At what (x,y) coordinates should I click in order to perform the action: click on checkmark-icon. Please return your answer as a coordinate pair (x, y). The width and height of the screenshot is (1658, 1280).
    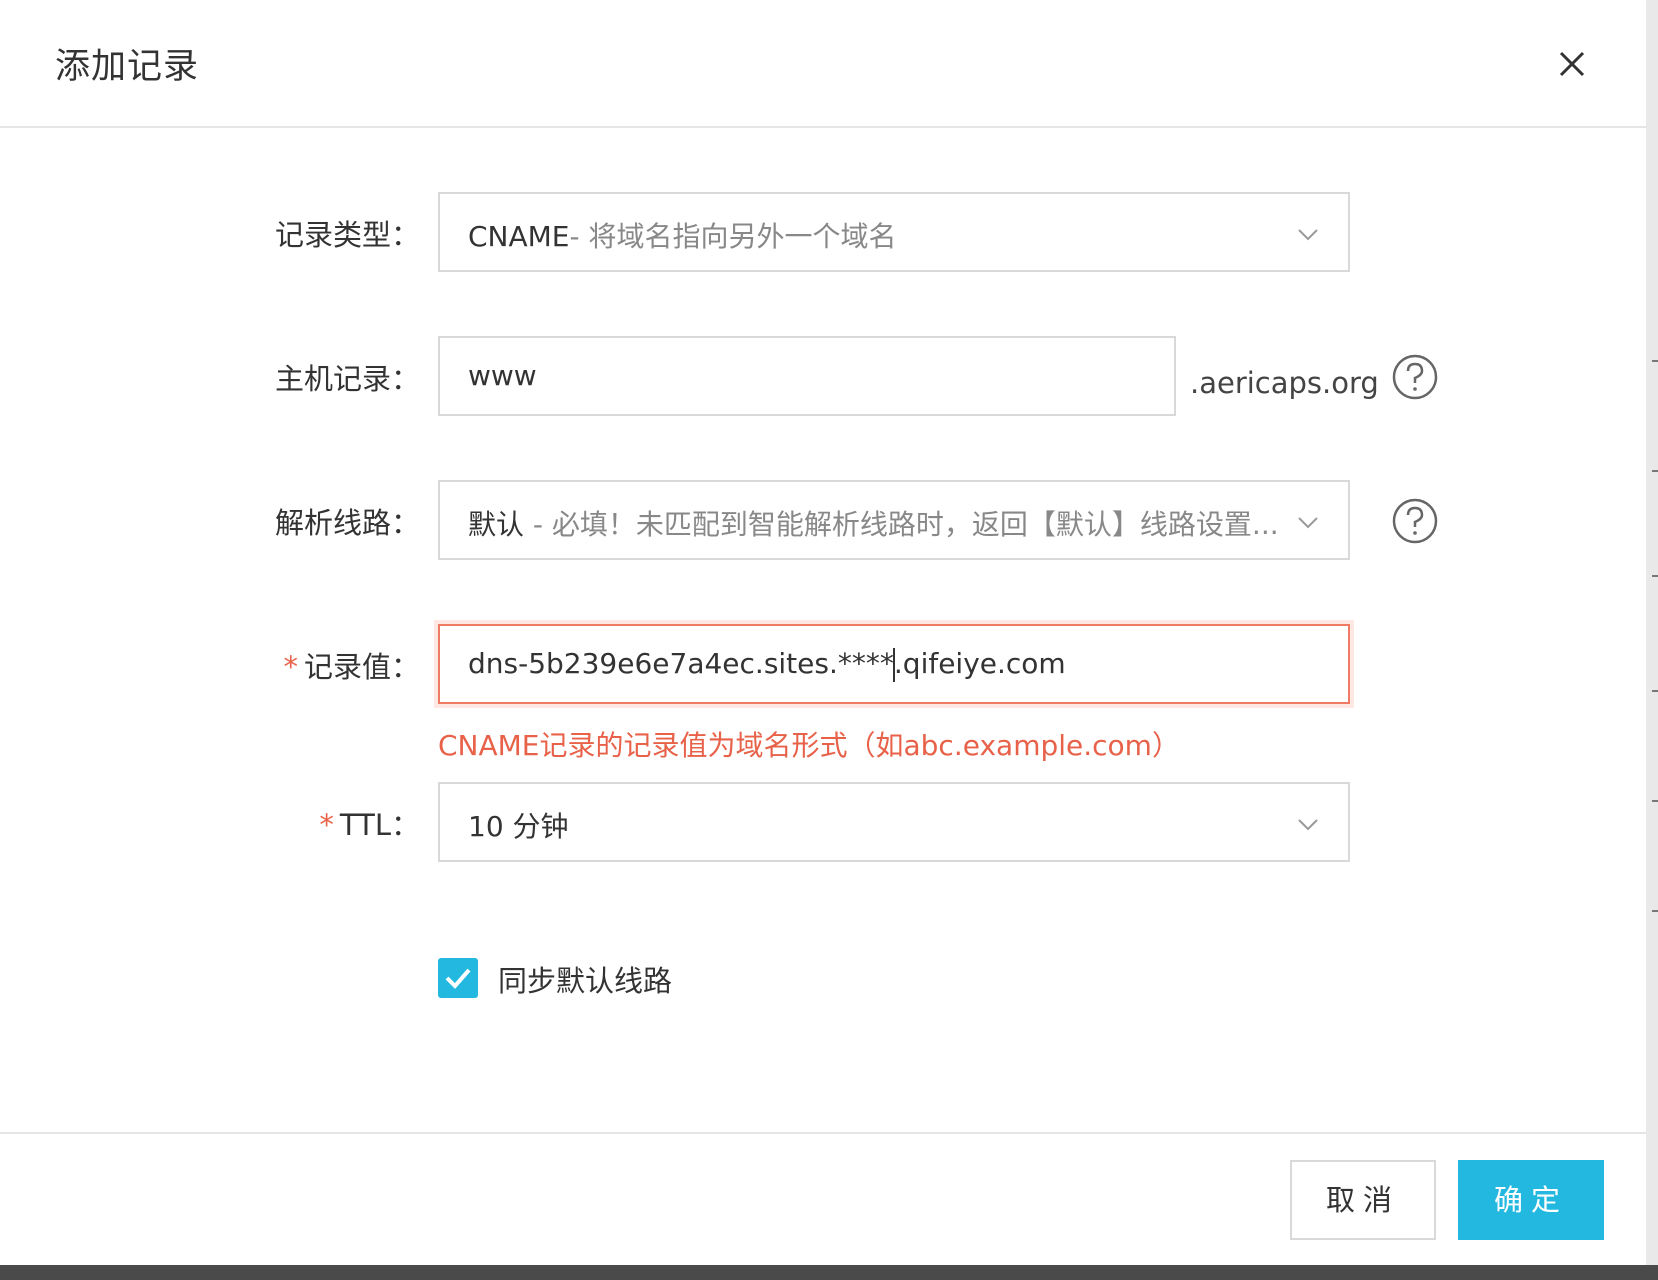
    Looking at the image, I should click on (458, 978).